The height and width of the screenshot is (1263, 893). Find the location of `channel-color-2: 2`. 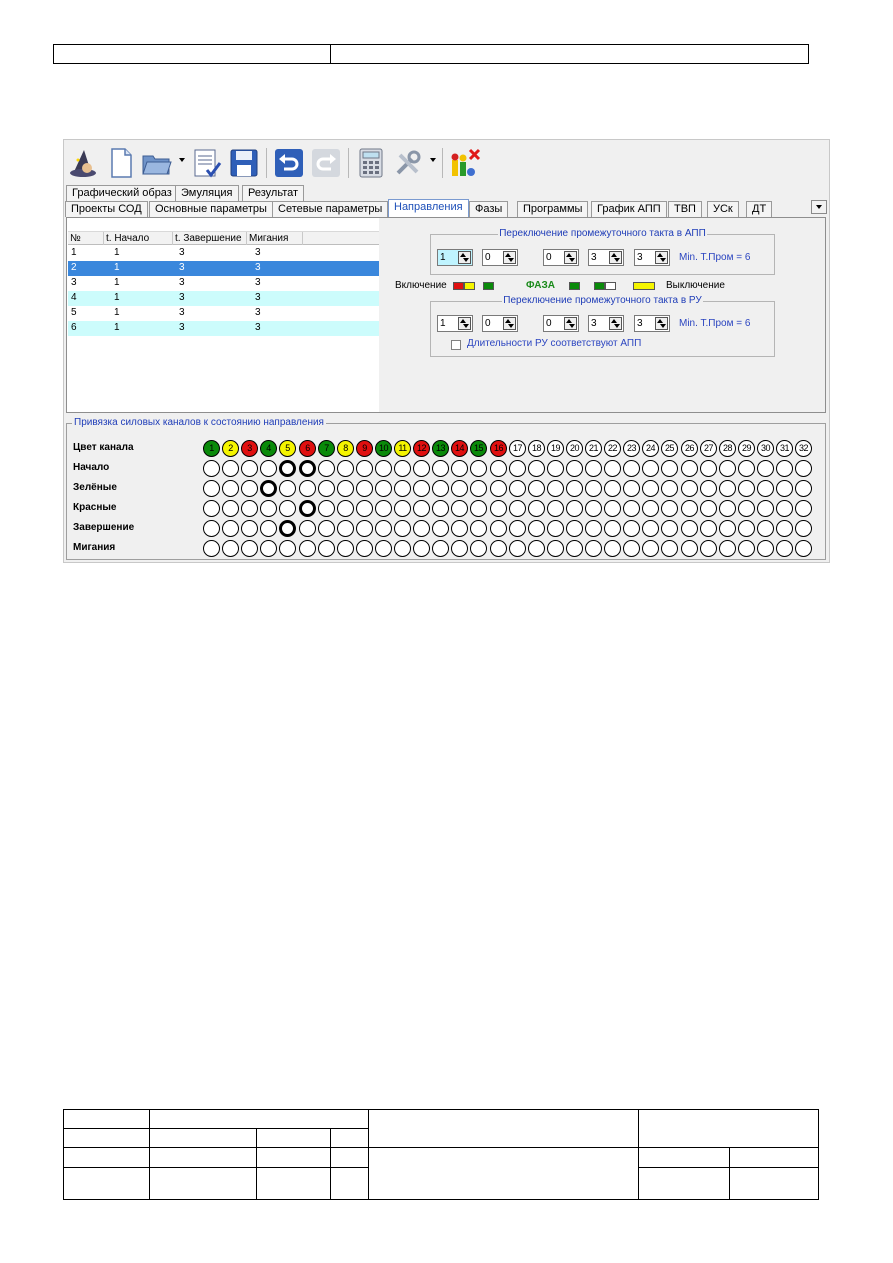

channel-color-2: 2 is located at coordinates (230, 448).